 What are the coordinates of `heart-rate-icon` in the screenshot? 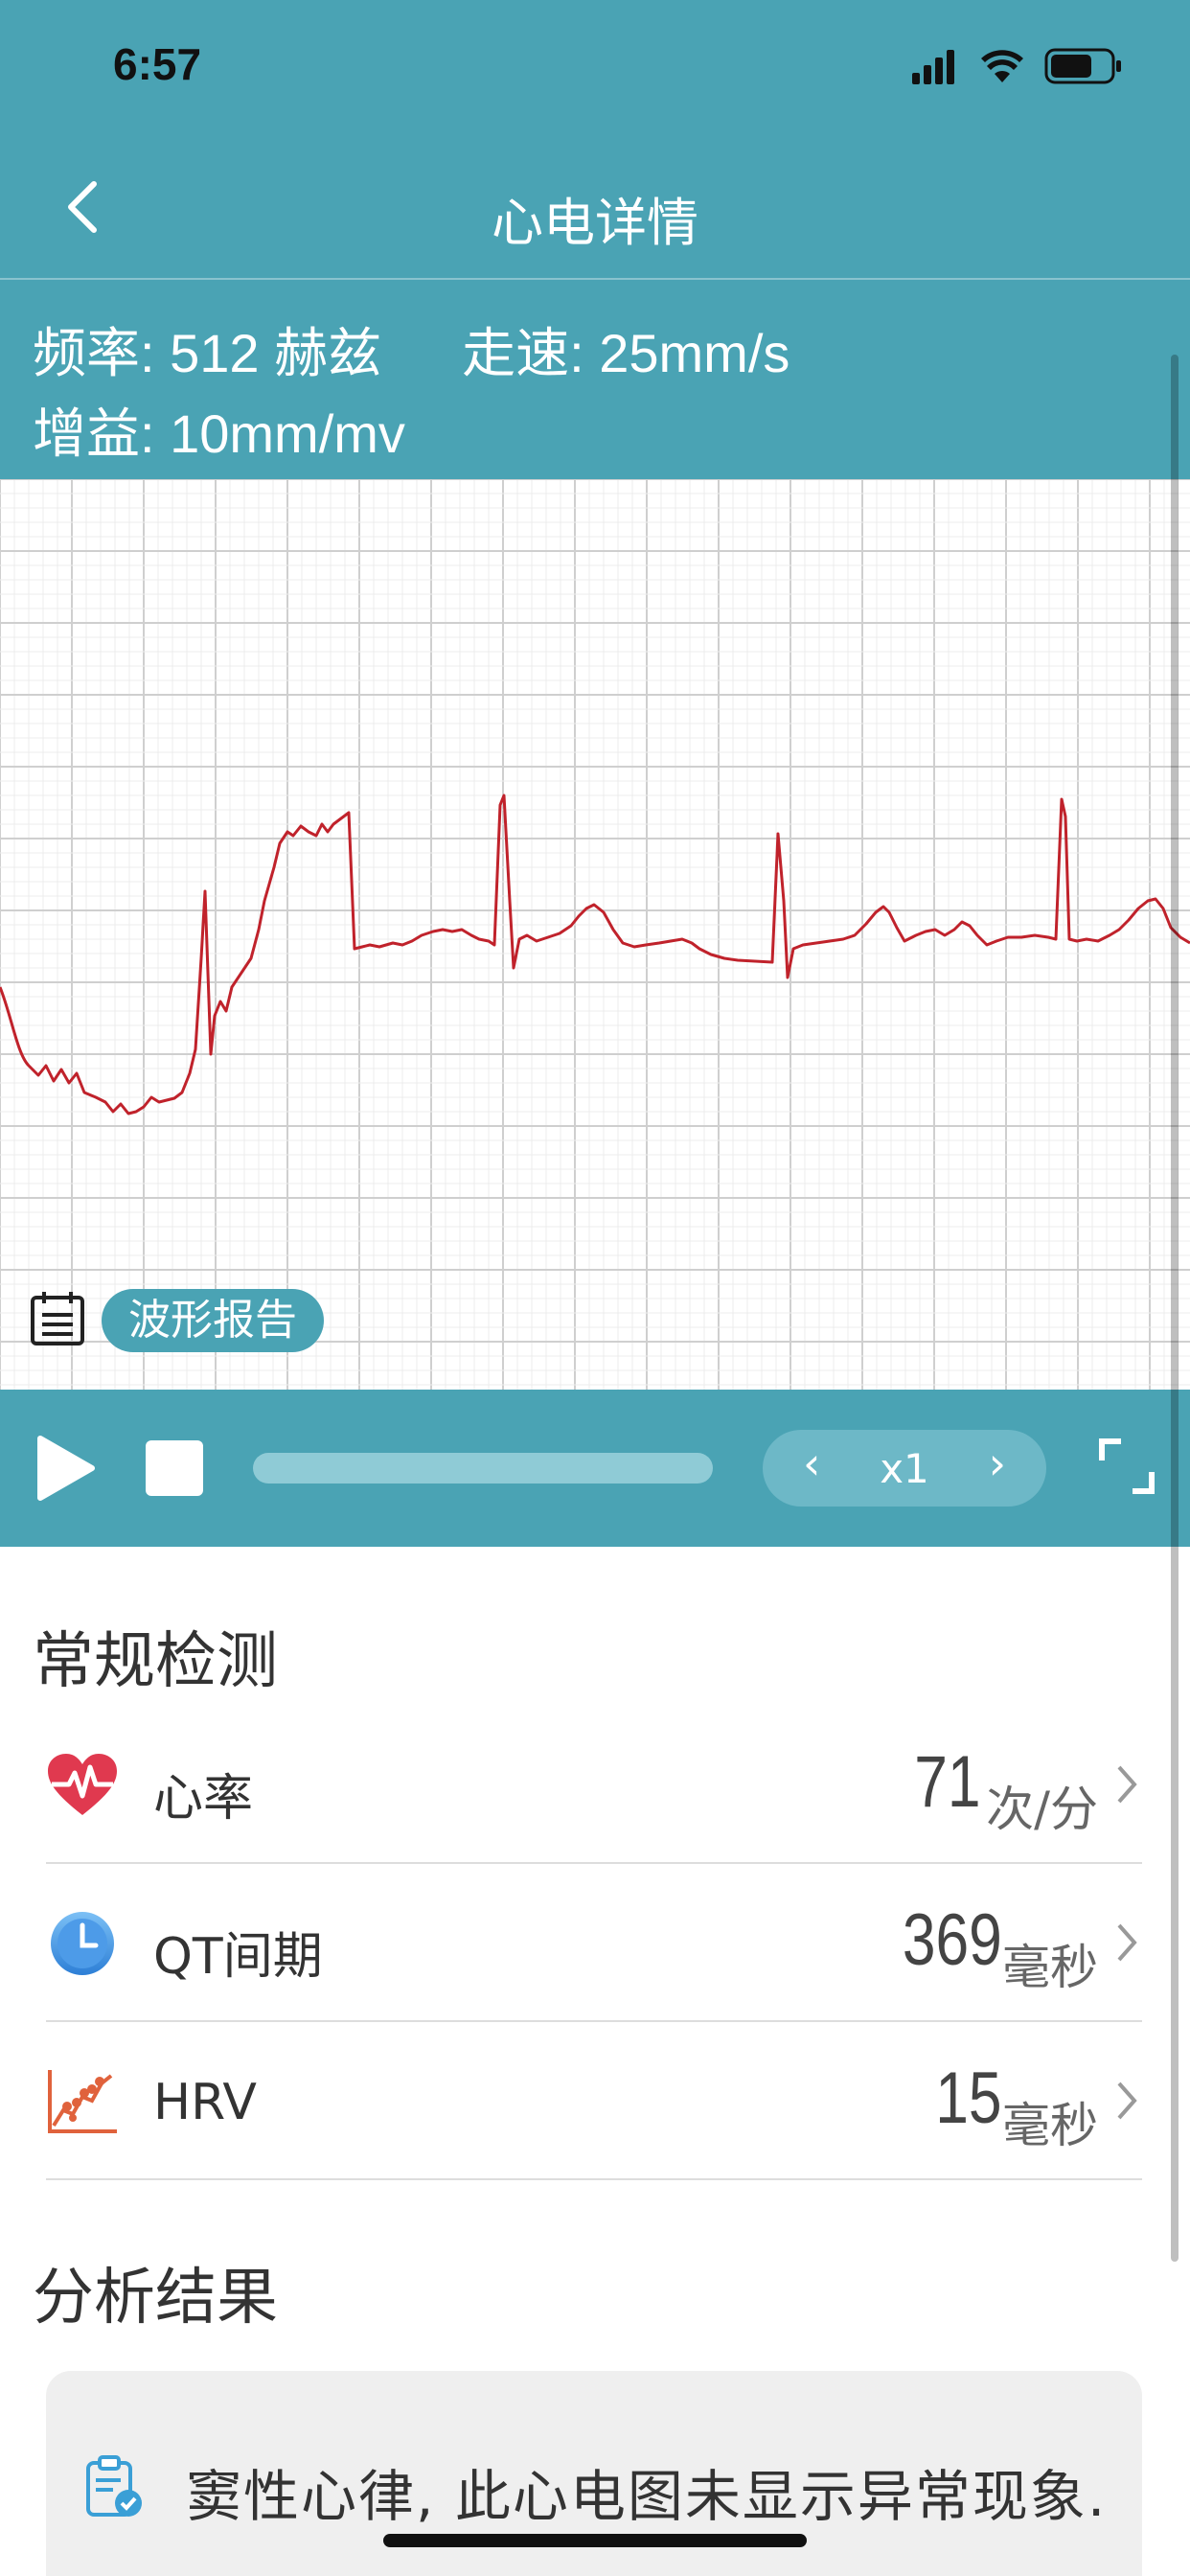 It's located at (83, 1784).